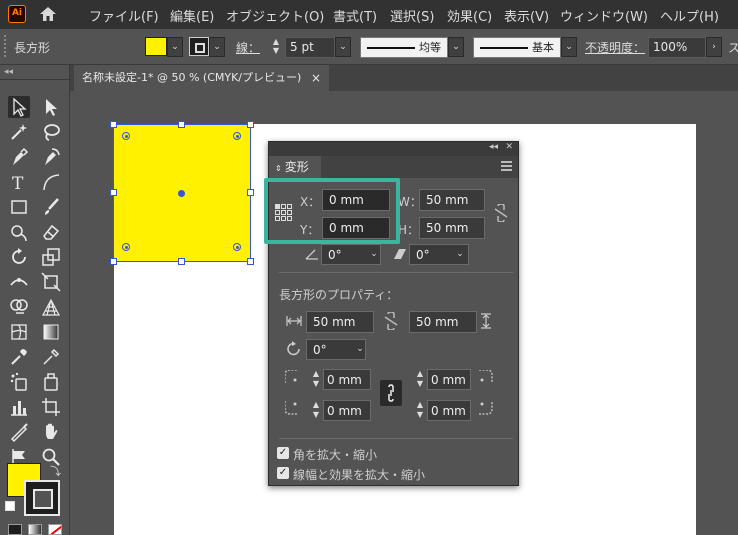  I want to click on resize-handle-r, so click(250, 192).